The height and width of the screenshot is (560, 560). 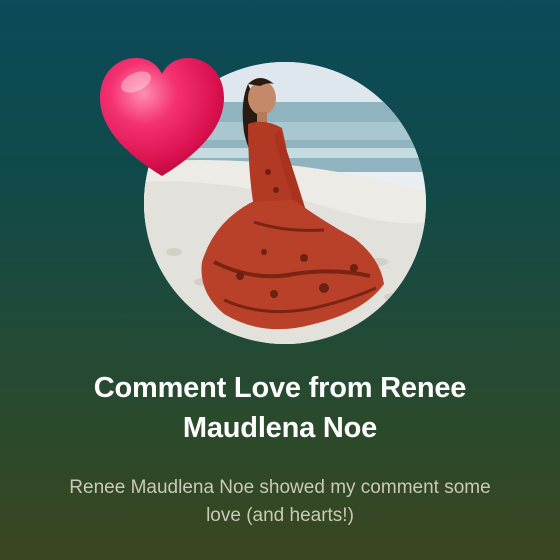 What do you see at coordinates (162, 117) in the screenshot?
I see `heart-icon` at bounding box center [162, 117].